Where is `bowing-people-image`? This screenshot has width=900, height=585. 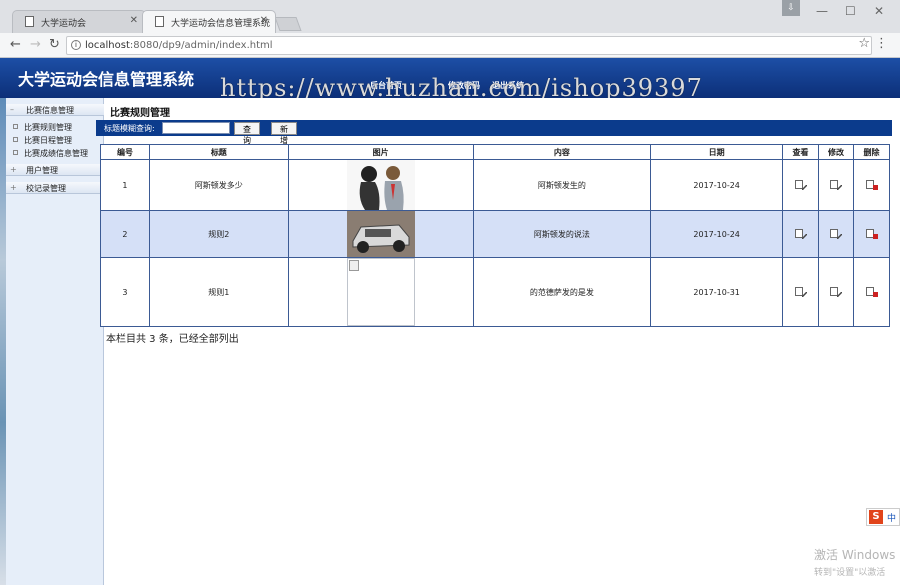
bowing-people-image is located at coordinates (380, 185).